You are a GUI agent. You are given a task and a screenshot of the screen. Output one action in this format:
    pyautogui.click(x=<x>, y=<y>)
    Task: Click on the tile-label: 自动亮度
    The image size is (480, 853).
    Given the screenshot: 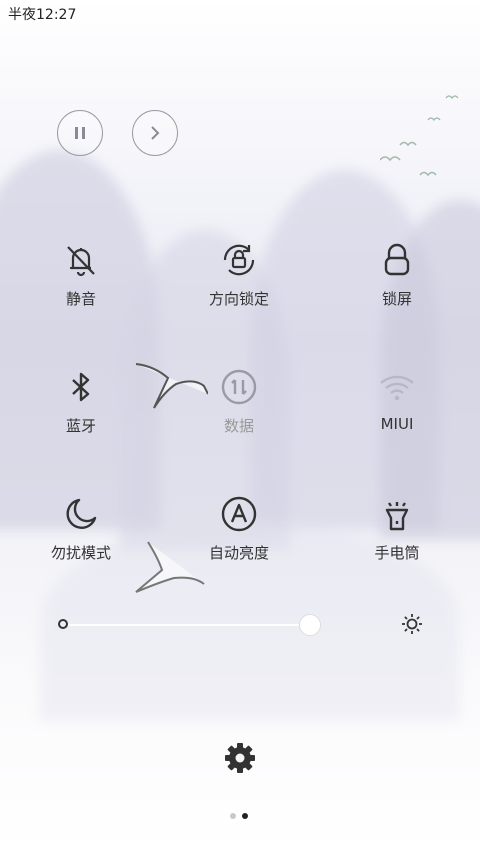 What is the action you would take?
    pyautogui.click(x=238, y=553)
    